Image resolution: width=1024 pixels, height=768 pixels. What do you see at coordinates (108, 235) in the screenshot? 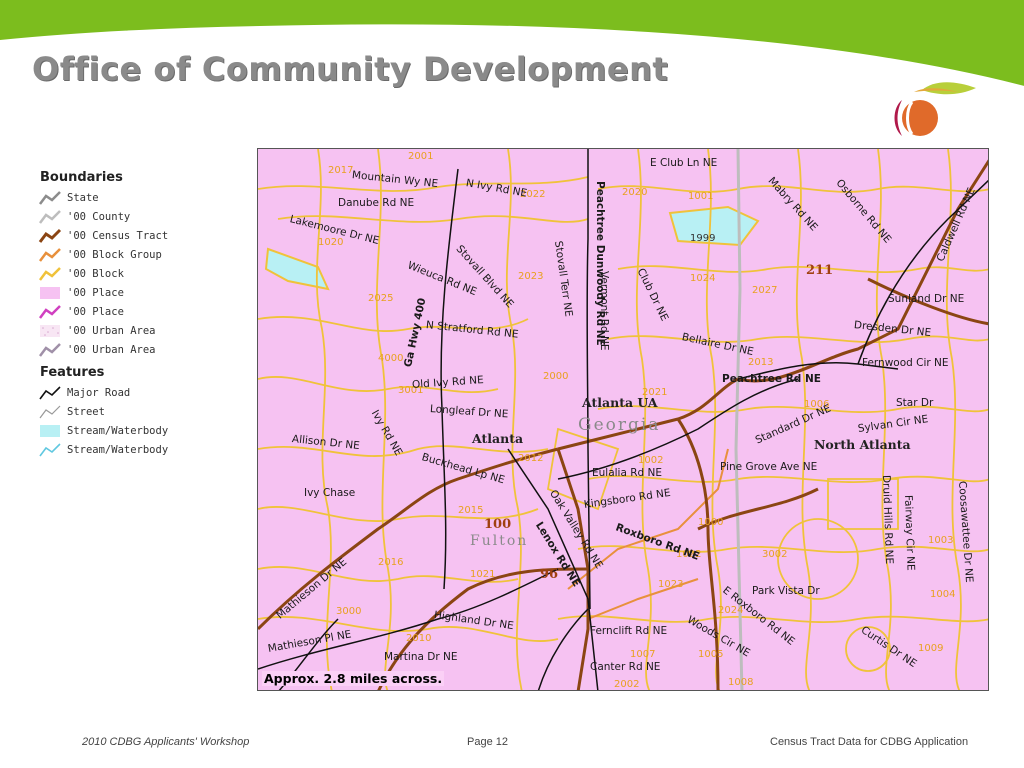
I see `legend-item: '00 Census Tract` at bounding box center [108, 235].